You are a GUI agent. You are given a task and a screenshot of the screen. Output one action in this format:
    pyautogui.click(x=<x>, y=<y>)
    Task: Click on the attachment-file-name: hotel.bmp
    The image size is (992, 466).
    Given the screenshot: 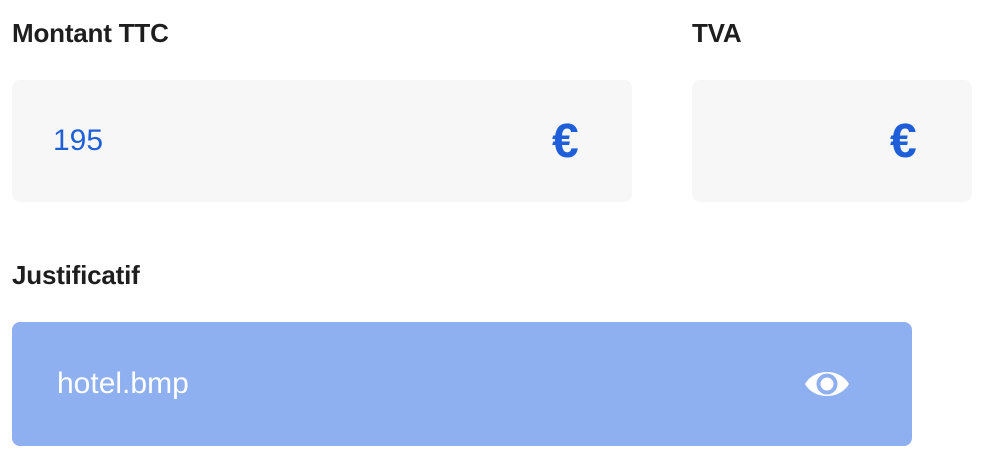 What is the action you would take?
    pyautogui.click(x=123, y=384)
    